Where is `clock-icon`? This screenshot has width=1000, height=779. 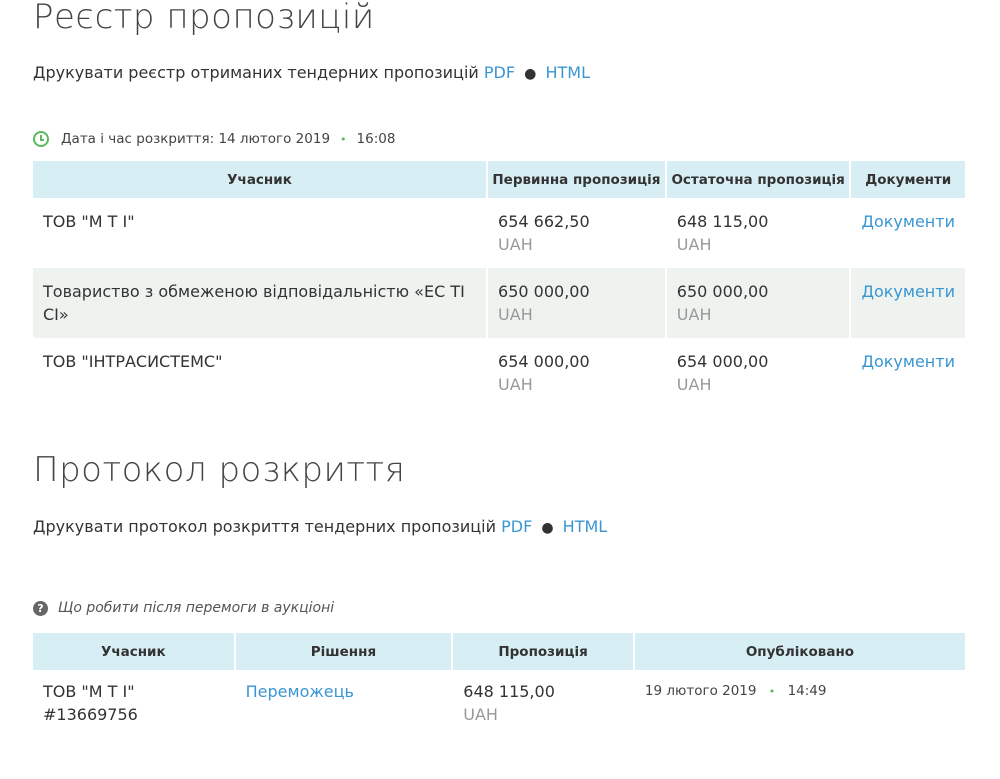
clock-icon is located at coordinates (41, 139).